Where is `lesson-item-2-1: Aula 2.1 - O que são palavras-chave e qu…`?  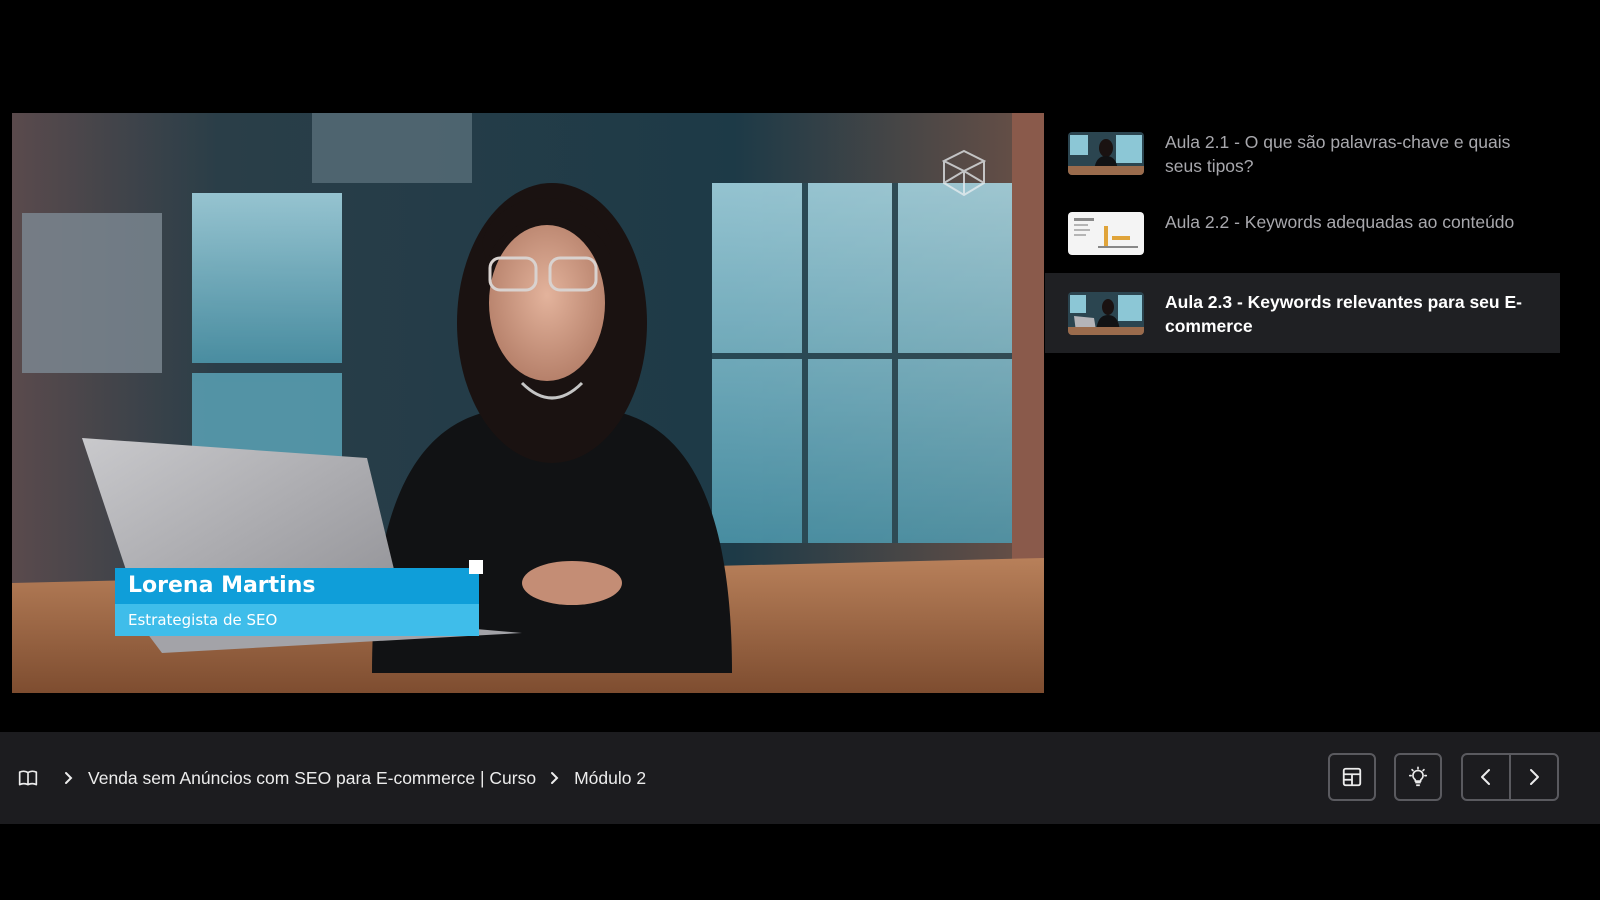 lesson-item-2-1: Aula 2.1 - O que são palavras-chave e qu… is located at coordinates (1302, 153).